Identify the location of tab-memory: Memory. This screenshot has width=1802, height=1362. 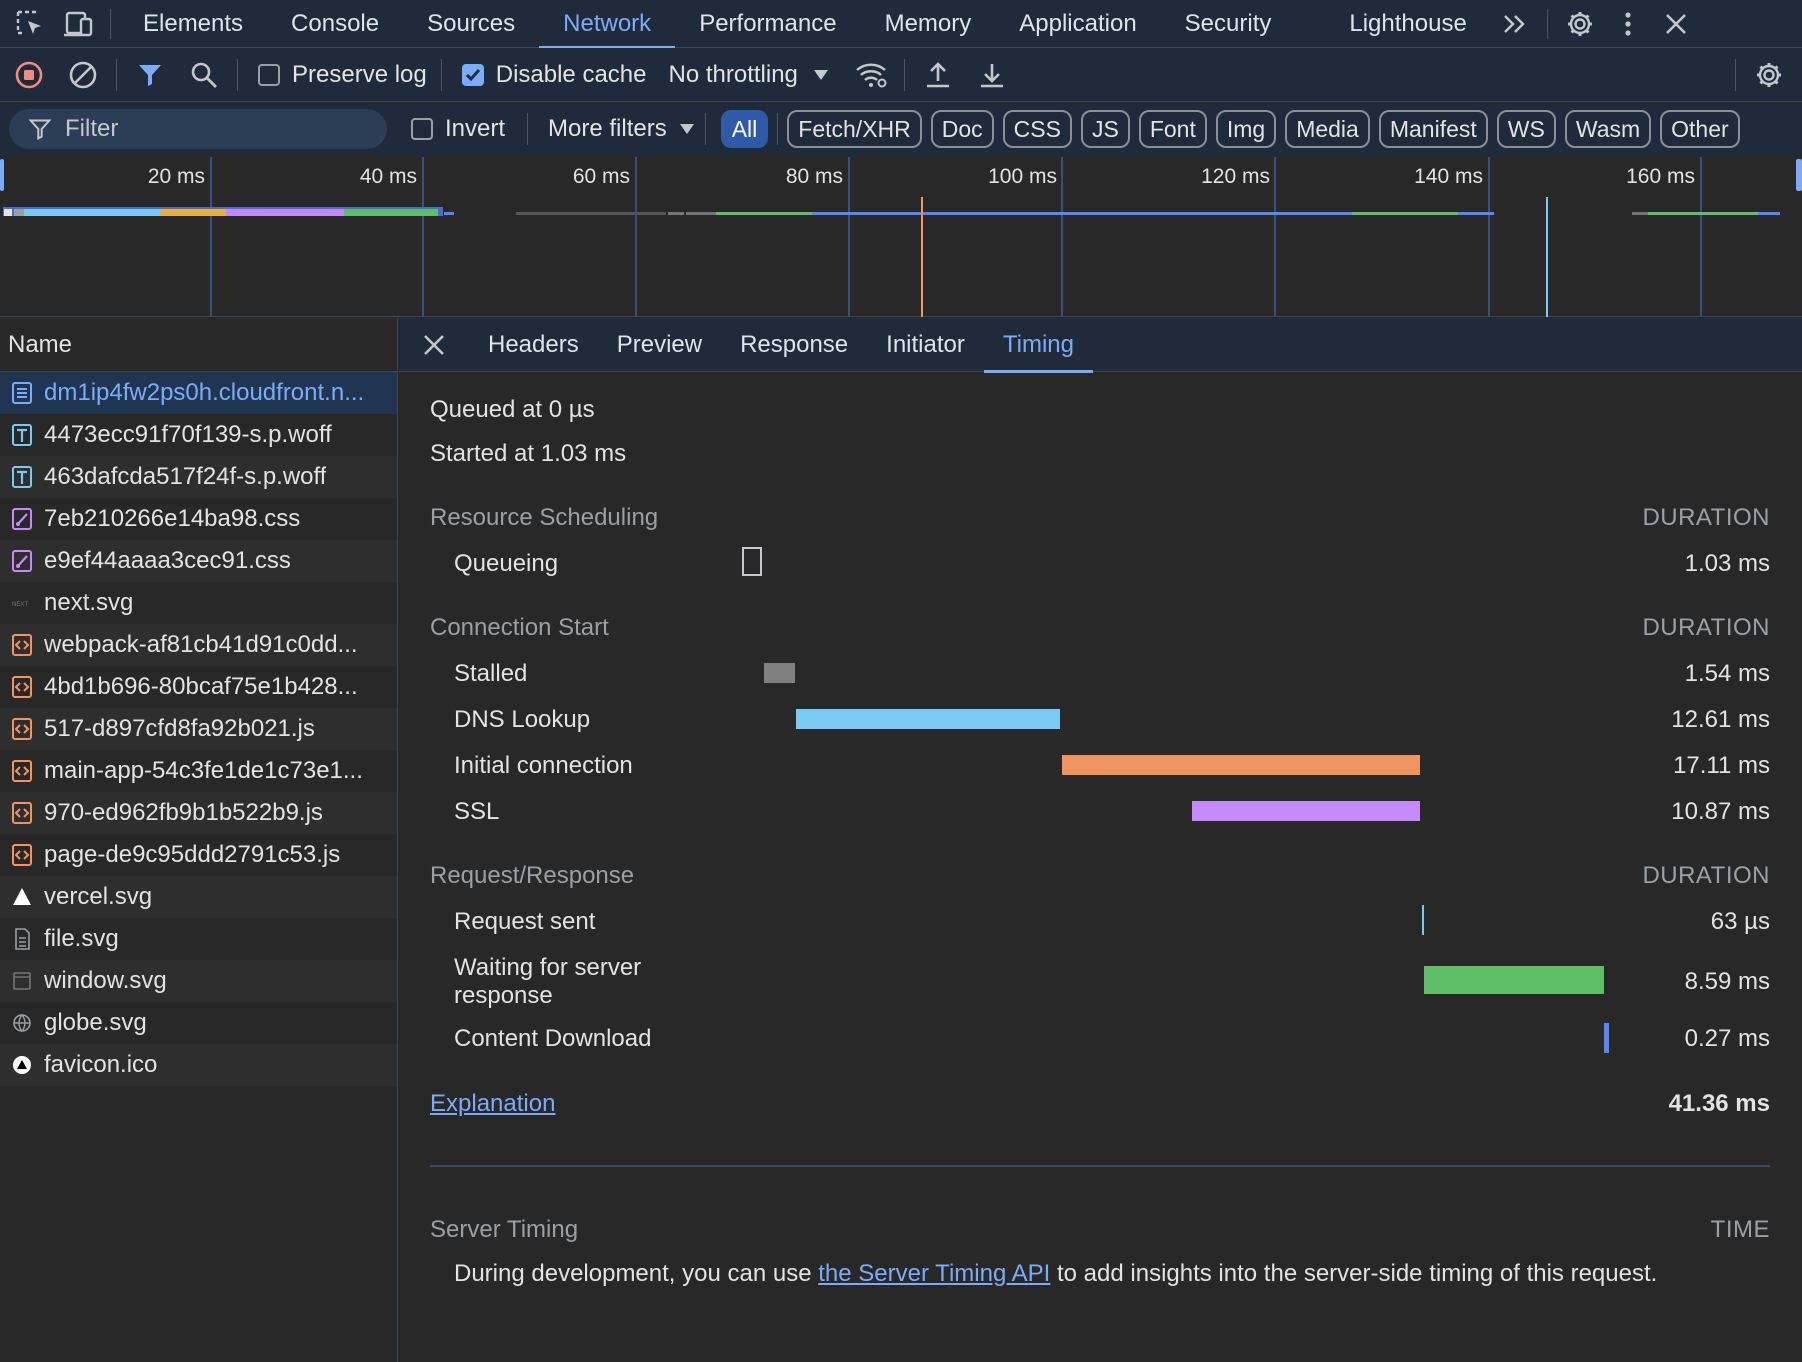
(928, 24).